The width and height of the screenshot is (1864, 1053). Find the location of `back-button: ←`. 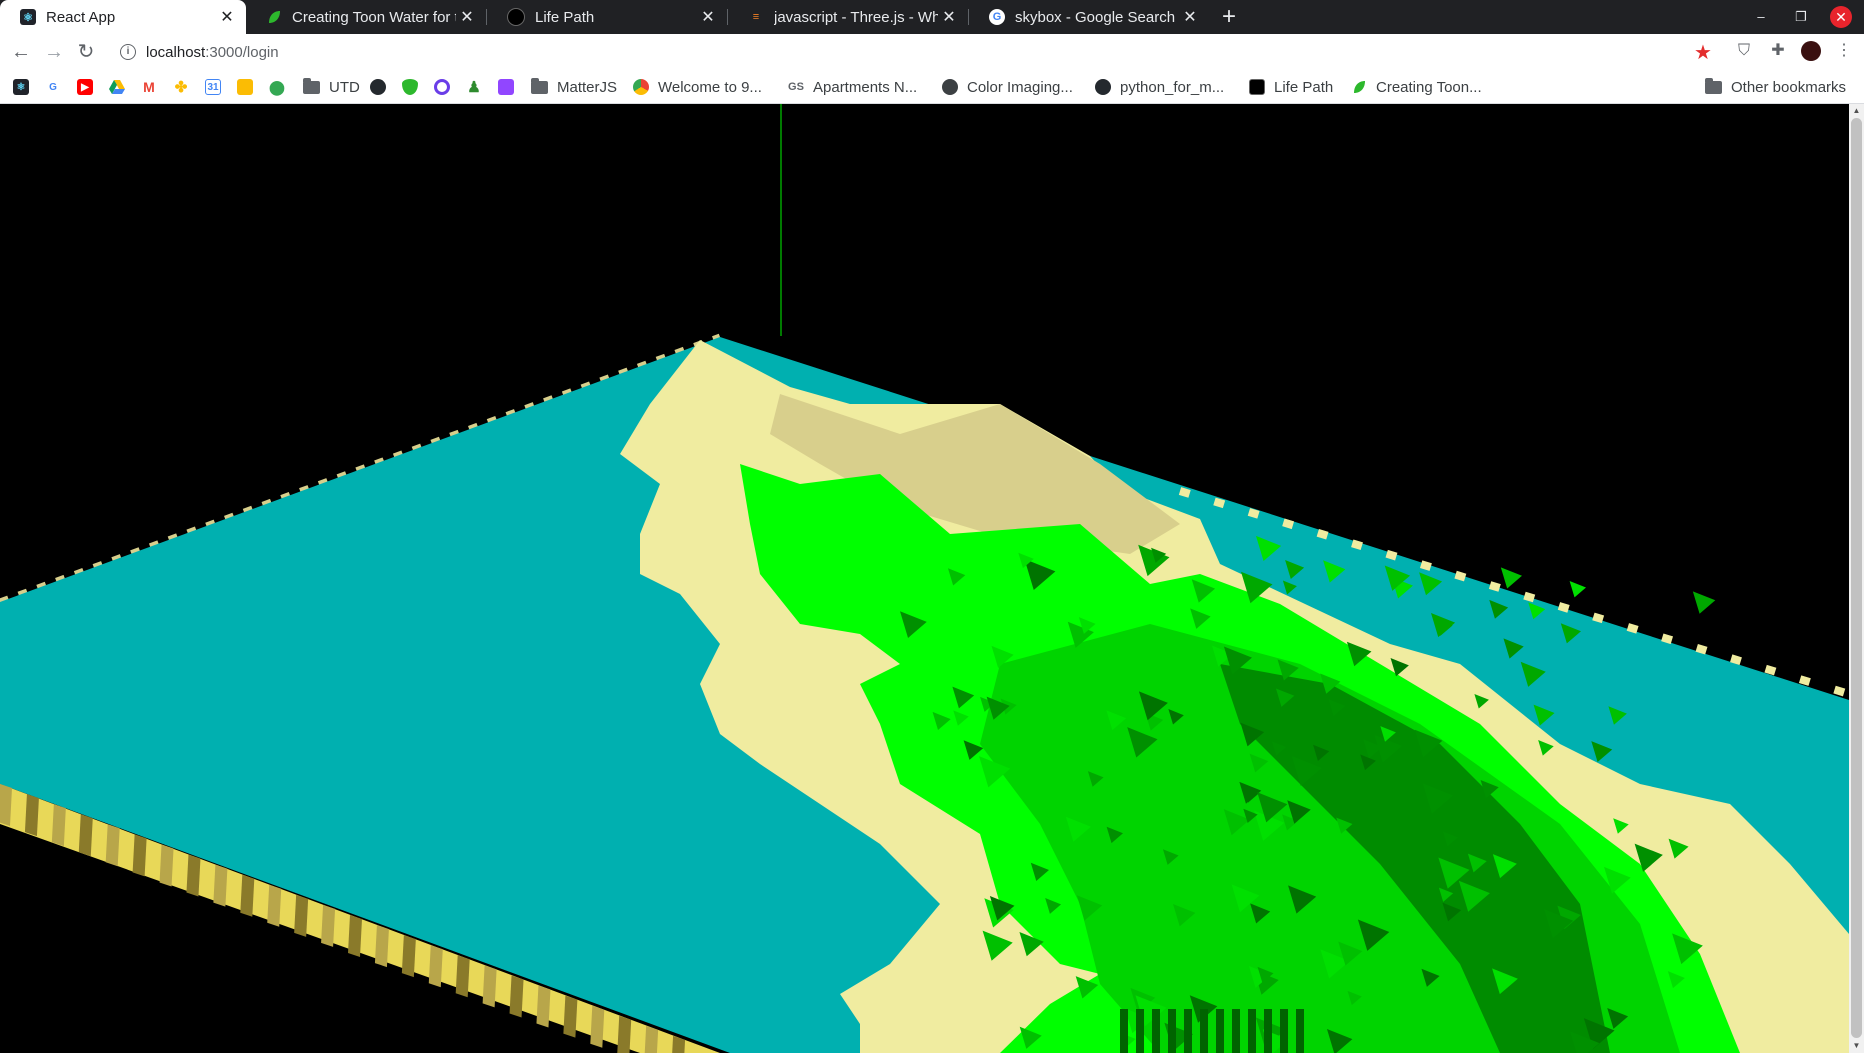

back-button: ← is located at coordinates (21, 52).